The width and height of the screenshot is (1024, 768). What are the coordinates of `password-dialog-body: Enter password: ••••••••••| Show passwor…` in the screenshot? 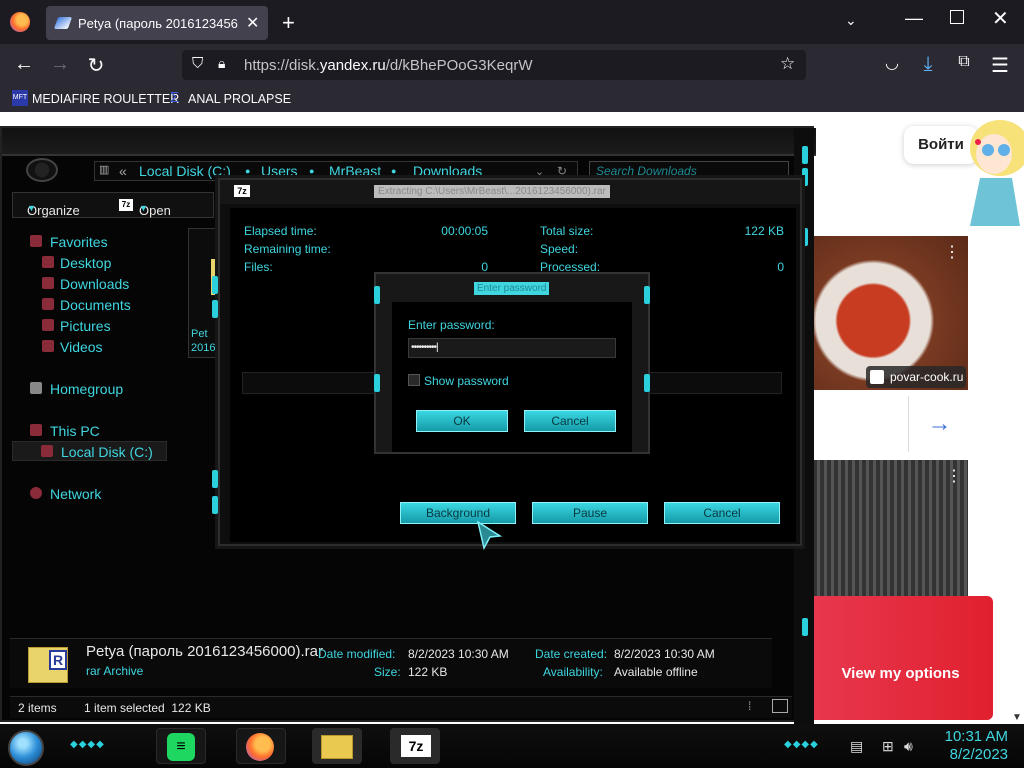 It's located at (512, 377).